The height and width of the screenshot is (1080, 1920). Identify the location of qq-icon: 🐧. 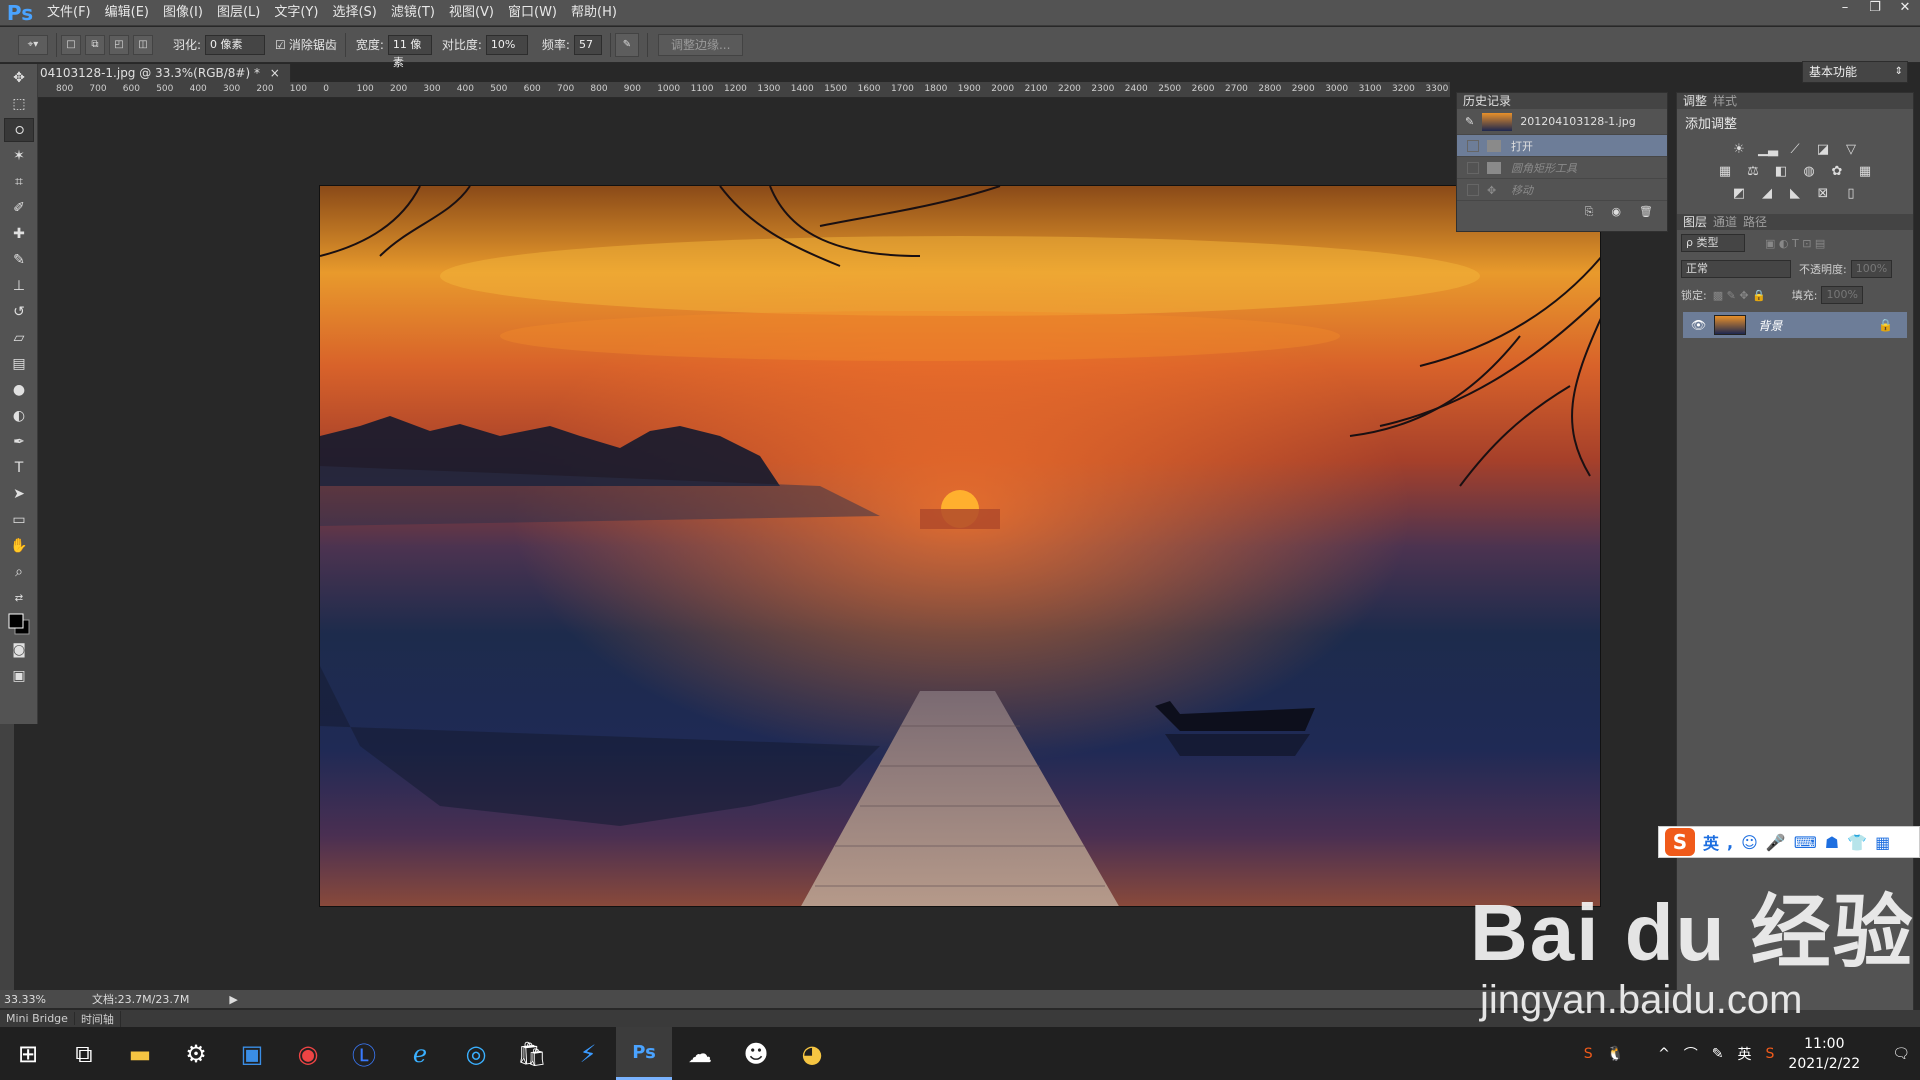
(1615, 1054).